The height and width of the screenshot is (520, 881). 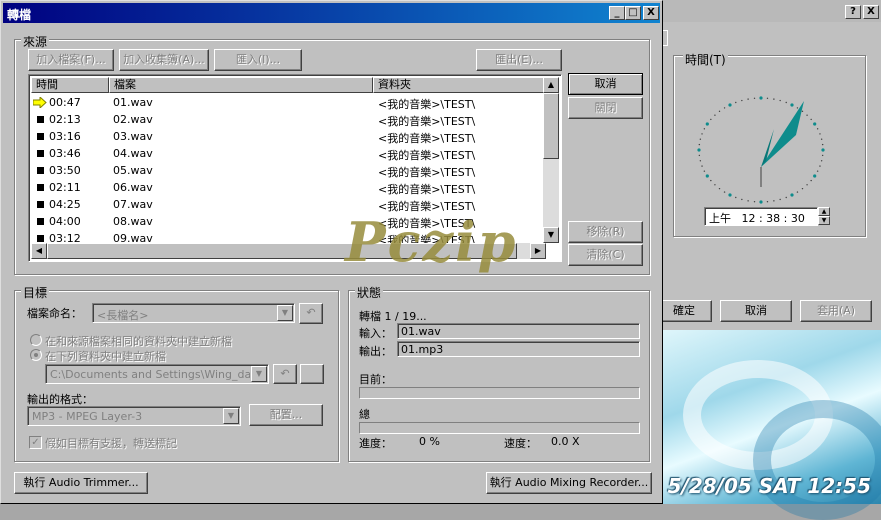 I want to click on scroll-up-button: ▲, so click(x=551, y=85).